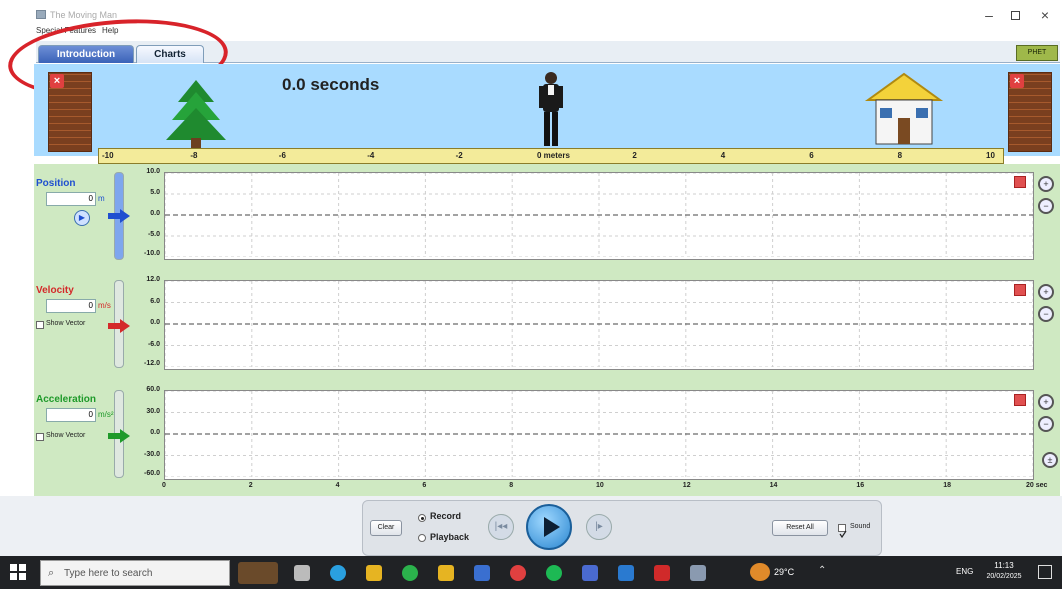 Image resolution: width=1062 pixels, height=589 pixels. I want to click on acceleration-unit: m/s², so click(106, 414).